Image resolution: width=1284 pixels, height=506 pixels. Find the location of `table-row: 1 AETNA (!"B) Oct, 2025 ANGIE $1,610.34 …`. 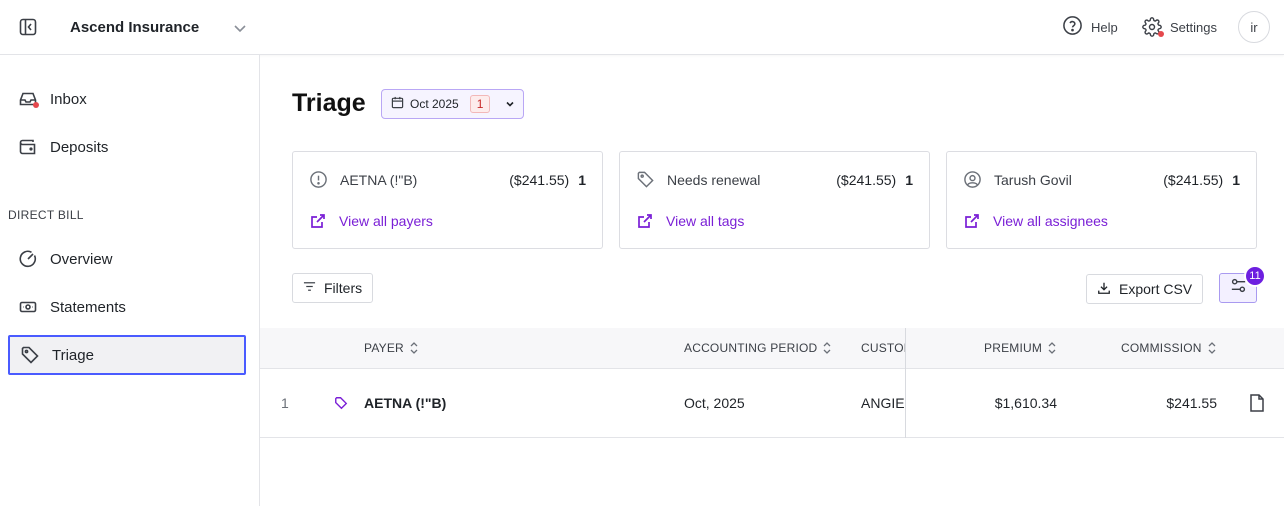

table-row: 1 AETNA (!"B) Oct, 2025 ANGIE $1,610.34 … is located at coordinates (772, 403).